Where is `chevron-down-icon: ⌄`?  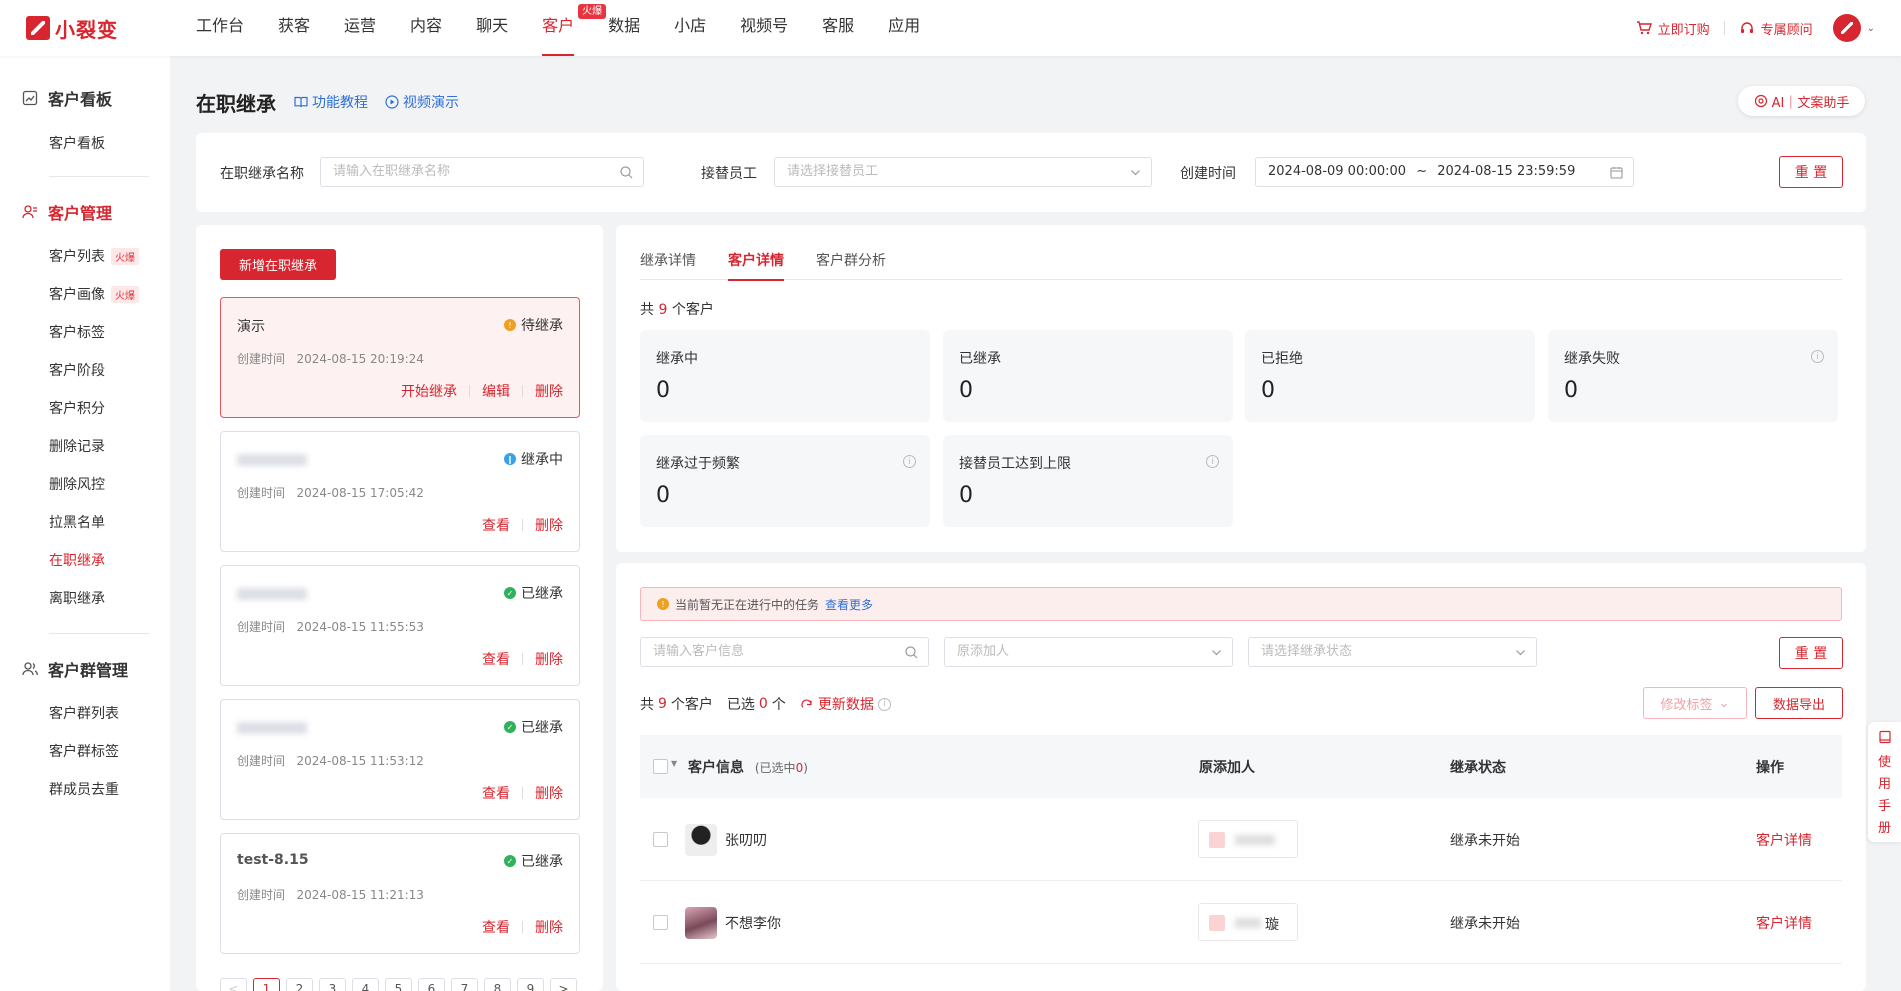
chevron-down-icon: ⌄ is located at coordinates (1871, 28).